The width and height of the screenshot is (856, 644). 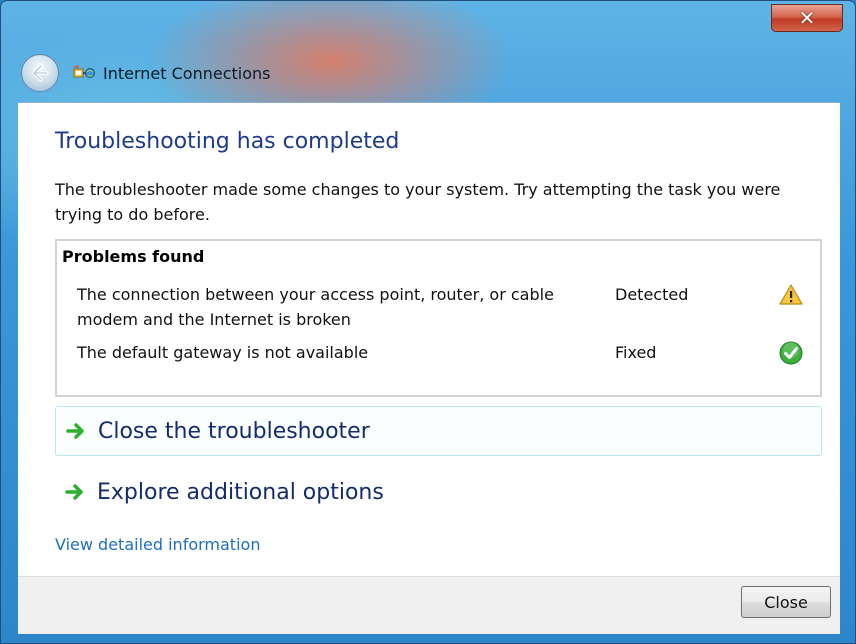 I want to click on explore-options-command: Explore additional options, so click(x=438, y=492).